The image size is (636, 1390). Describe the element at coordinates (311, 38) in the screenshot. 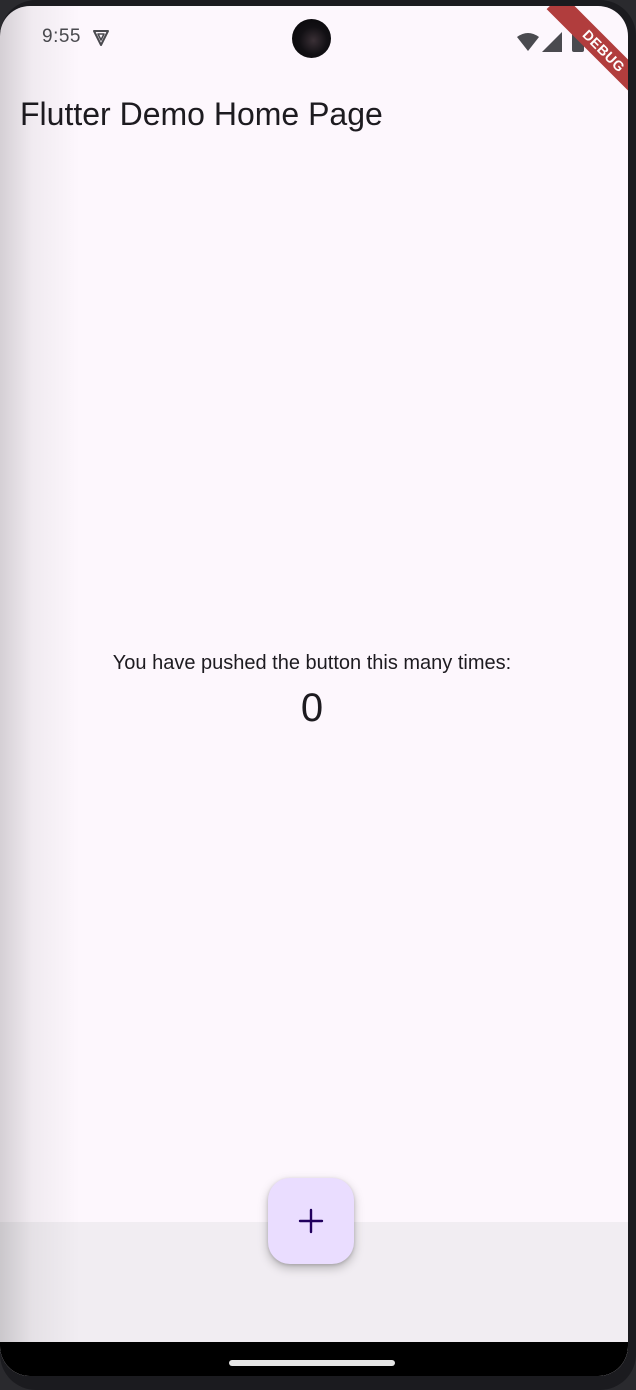

I see `camera-cutout` at that location.